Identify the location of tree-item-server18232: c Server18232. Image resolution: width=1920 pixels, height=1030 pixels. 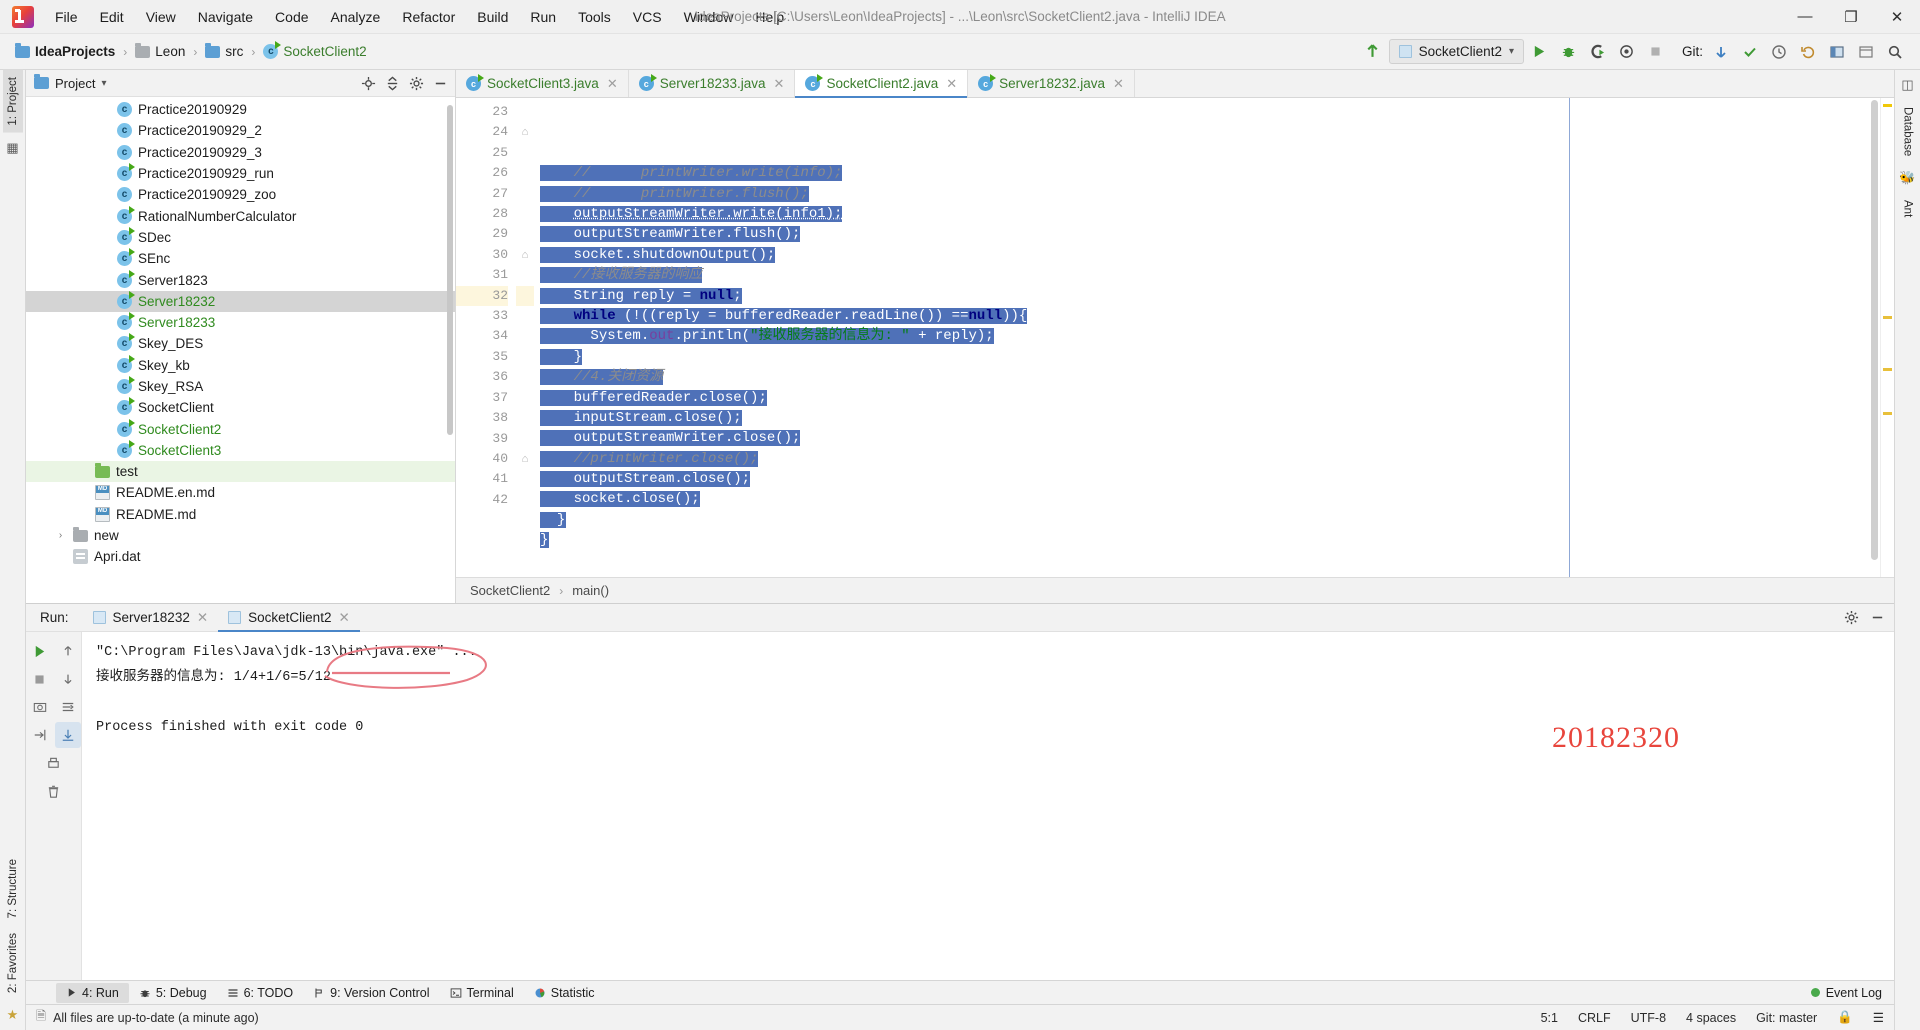
(240, 301).